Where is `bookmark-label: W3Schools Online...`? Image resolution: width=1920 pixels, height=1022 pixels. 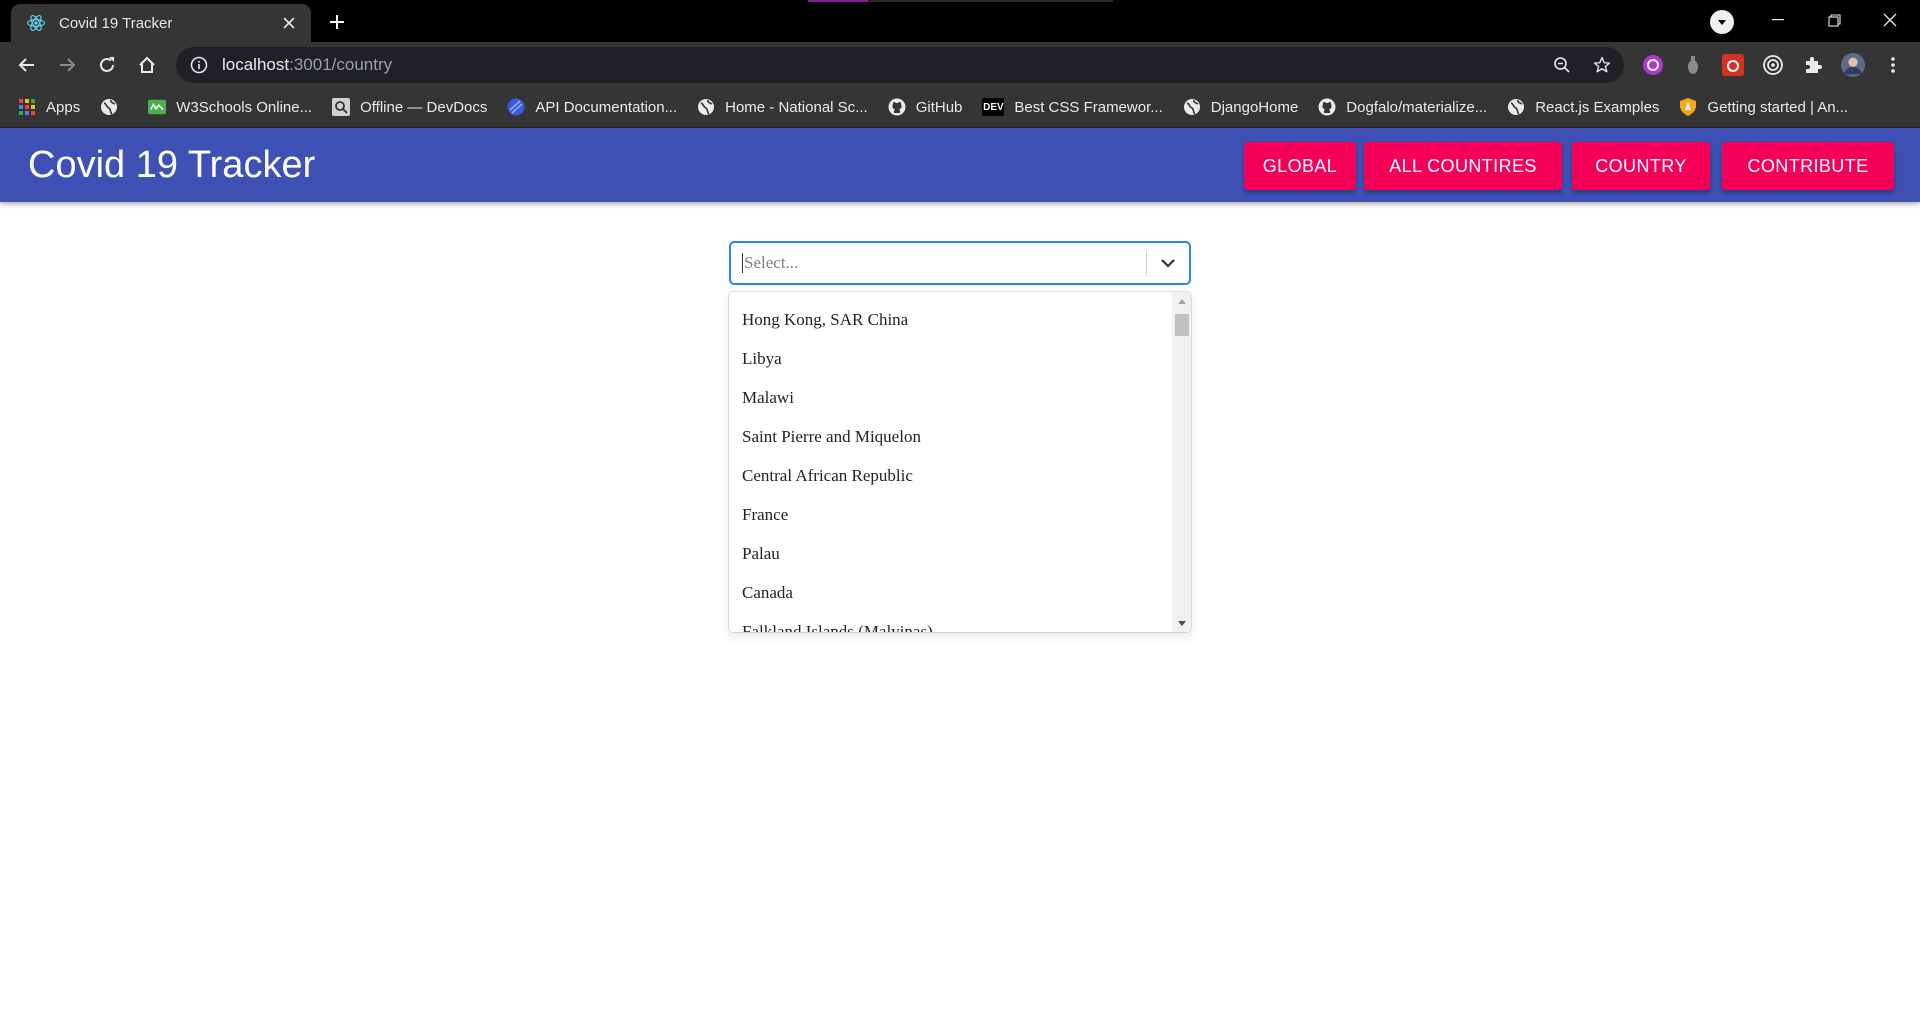 bookmark-label: W3Schools Online... is located at coordinates (244, 107).